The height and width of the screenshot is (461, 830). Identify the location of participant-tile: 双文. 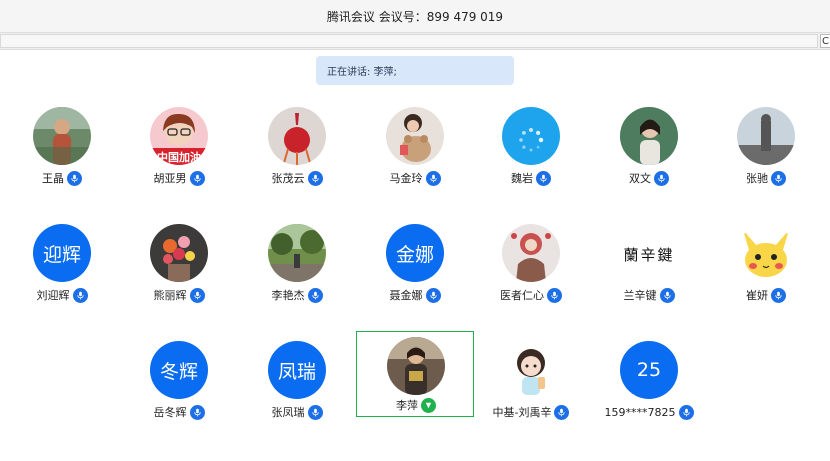
(649, 150).